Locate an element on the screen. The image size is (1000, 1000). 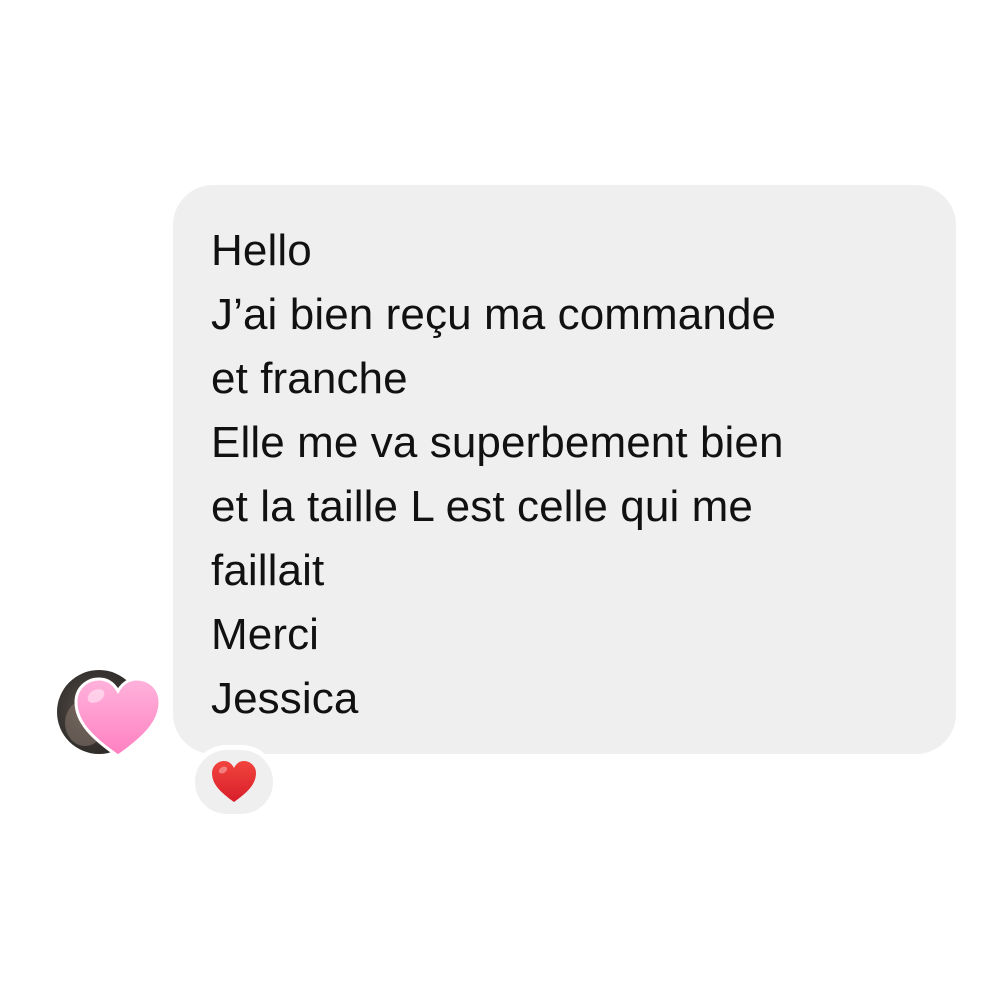
message-line: Jessica is located at coordinates (285, 698).